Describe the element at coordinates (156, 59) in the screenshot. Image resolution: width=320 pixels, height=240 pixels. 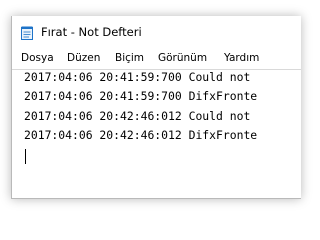
I see `menu-bar: Dosya Düzen Biçim Görünüm Yardım` at that location.